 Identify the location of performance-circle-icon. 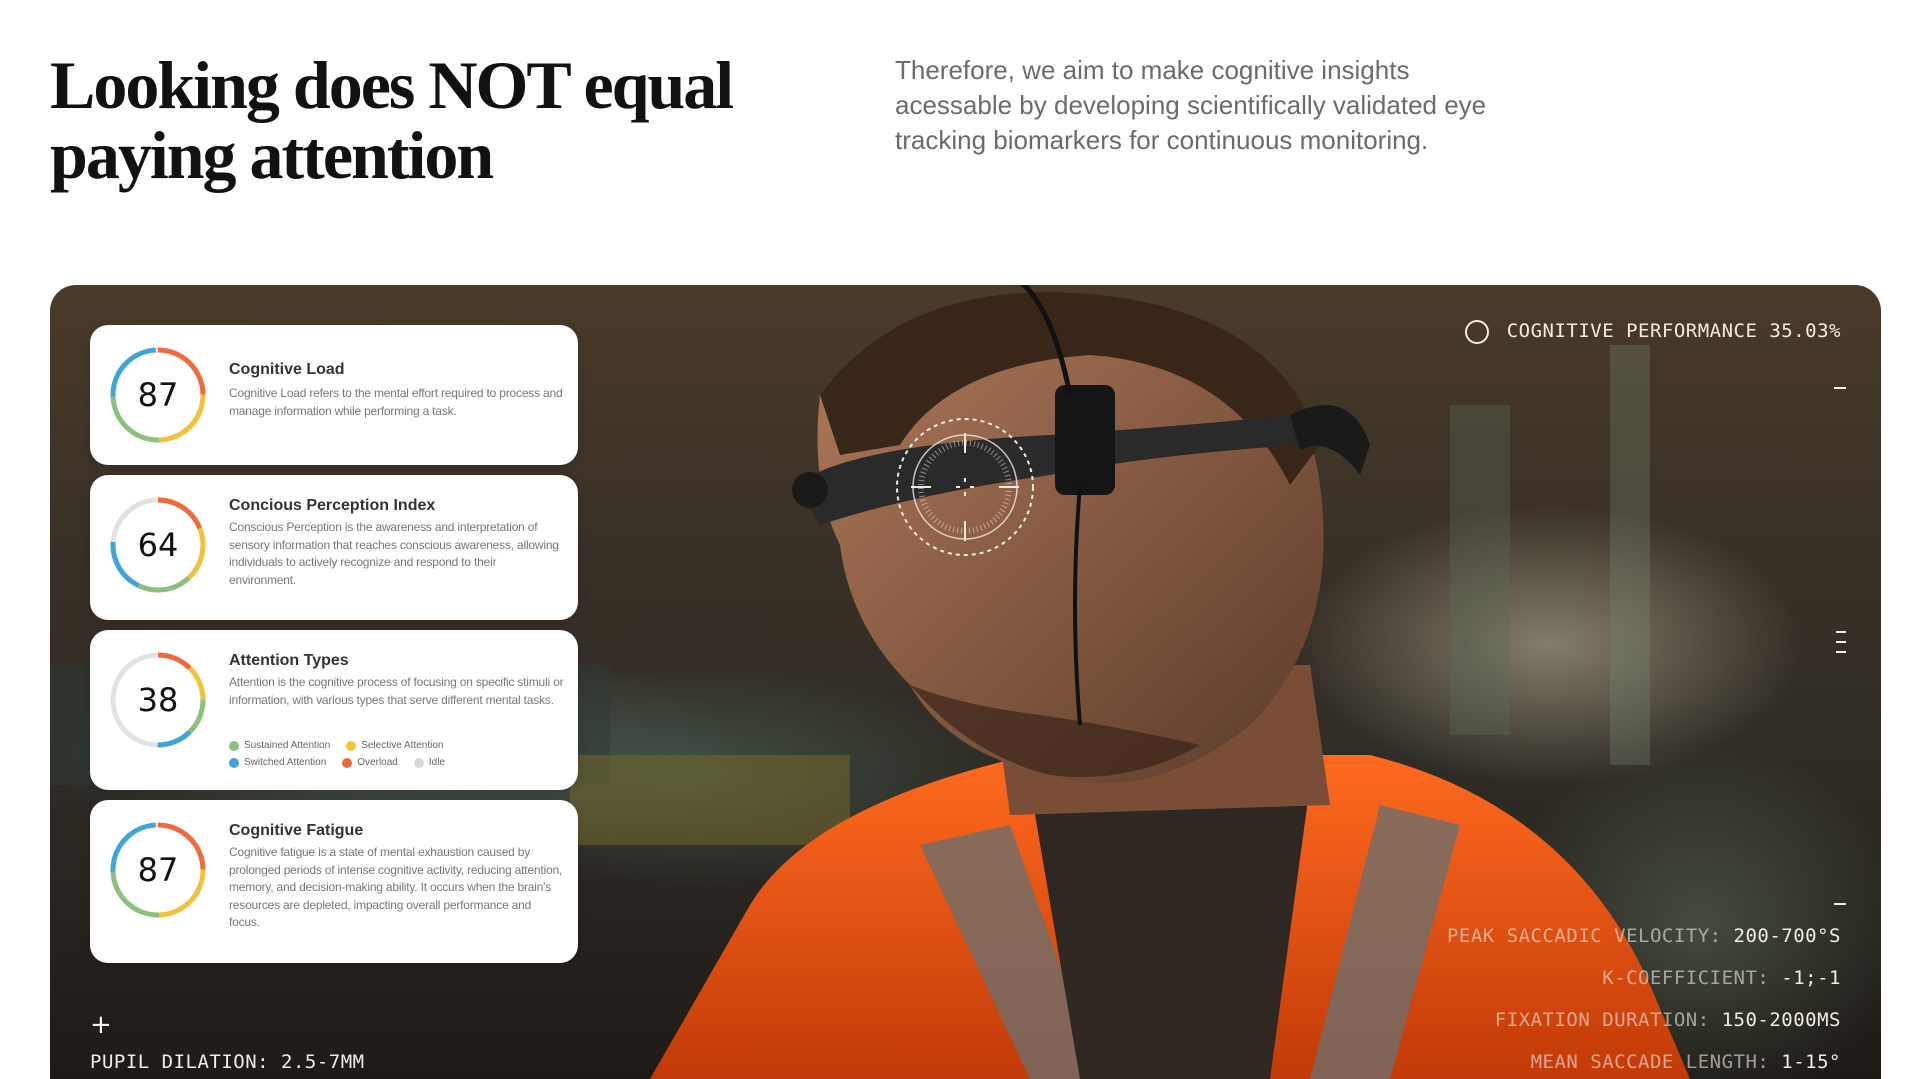
(1477, 332).